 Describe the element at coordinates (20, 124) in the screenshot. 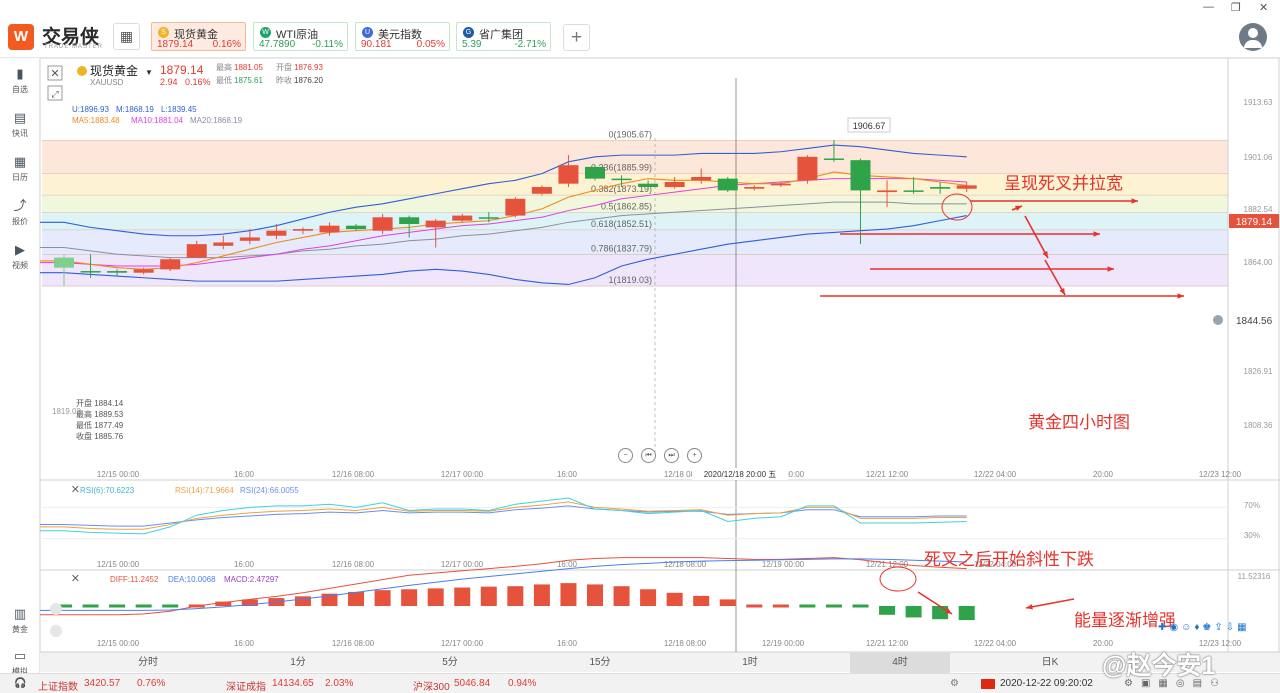

I see `sidebar-item: ▤ 快讯` at that location.